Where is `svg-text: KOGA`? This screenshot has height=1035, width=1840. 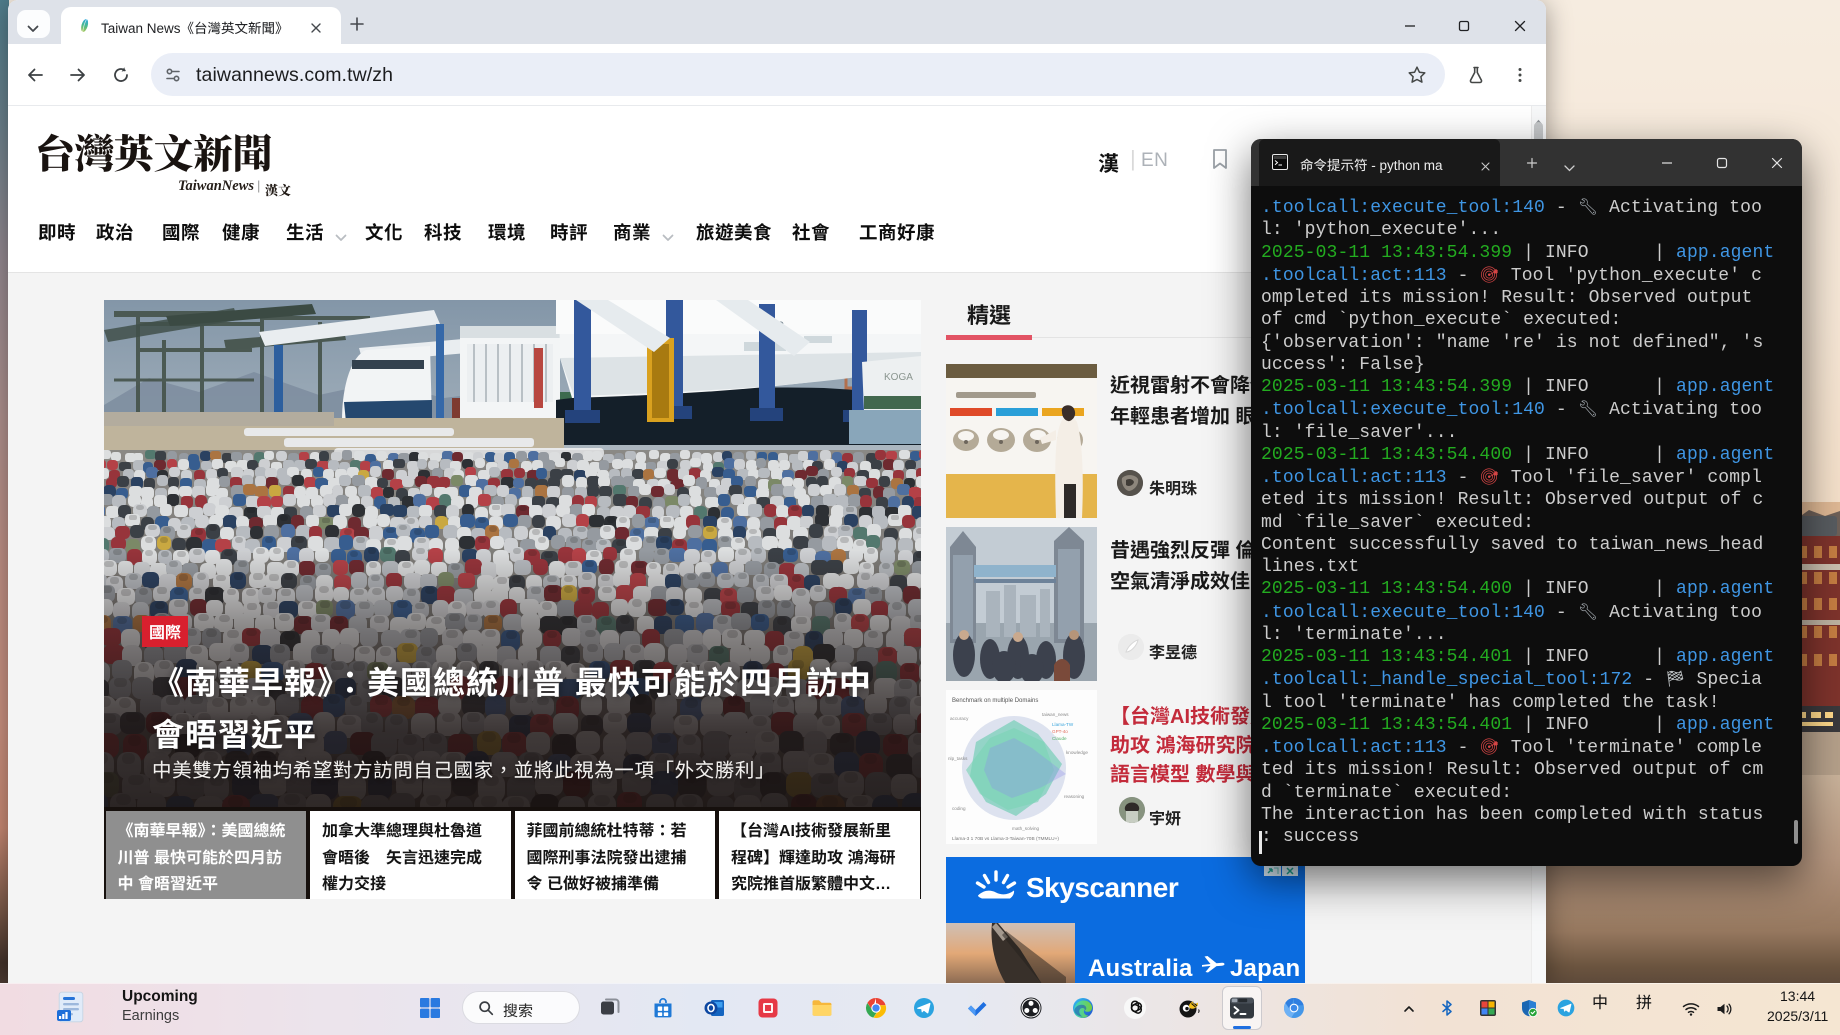 svg-text: KOGA is located at coordinates (898, 377).